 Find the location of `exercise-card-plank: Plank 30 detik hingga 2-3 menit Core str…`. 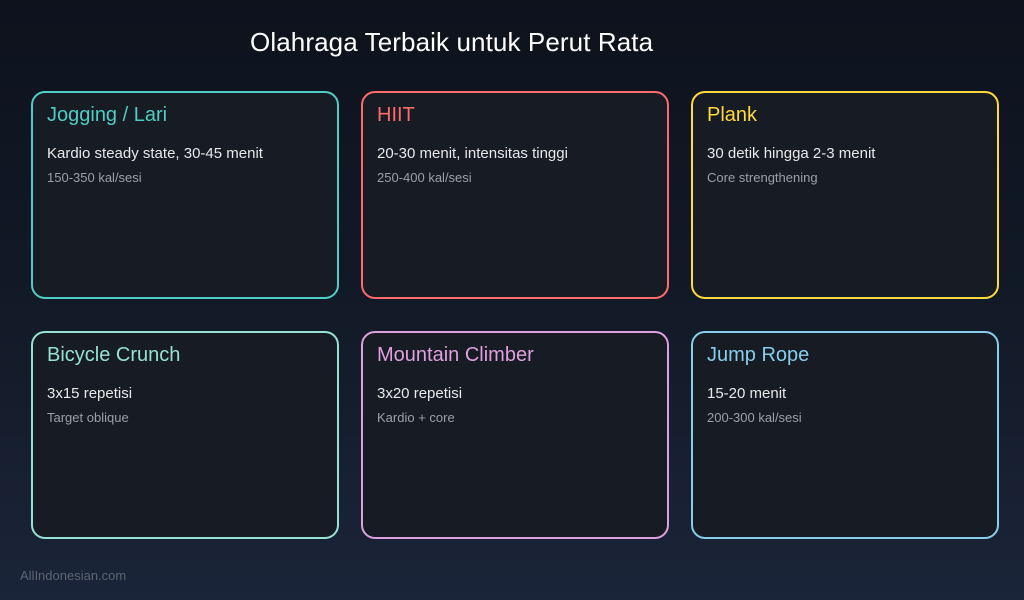

exercise-card-plank: Plank 30 detik hingga 2-3 menit Core str… is located at coordinates (845, 195).